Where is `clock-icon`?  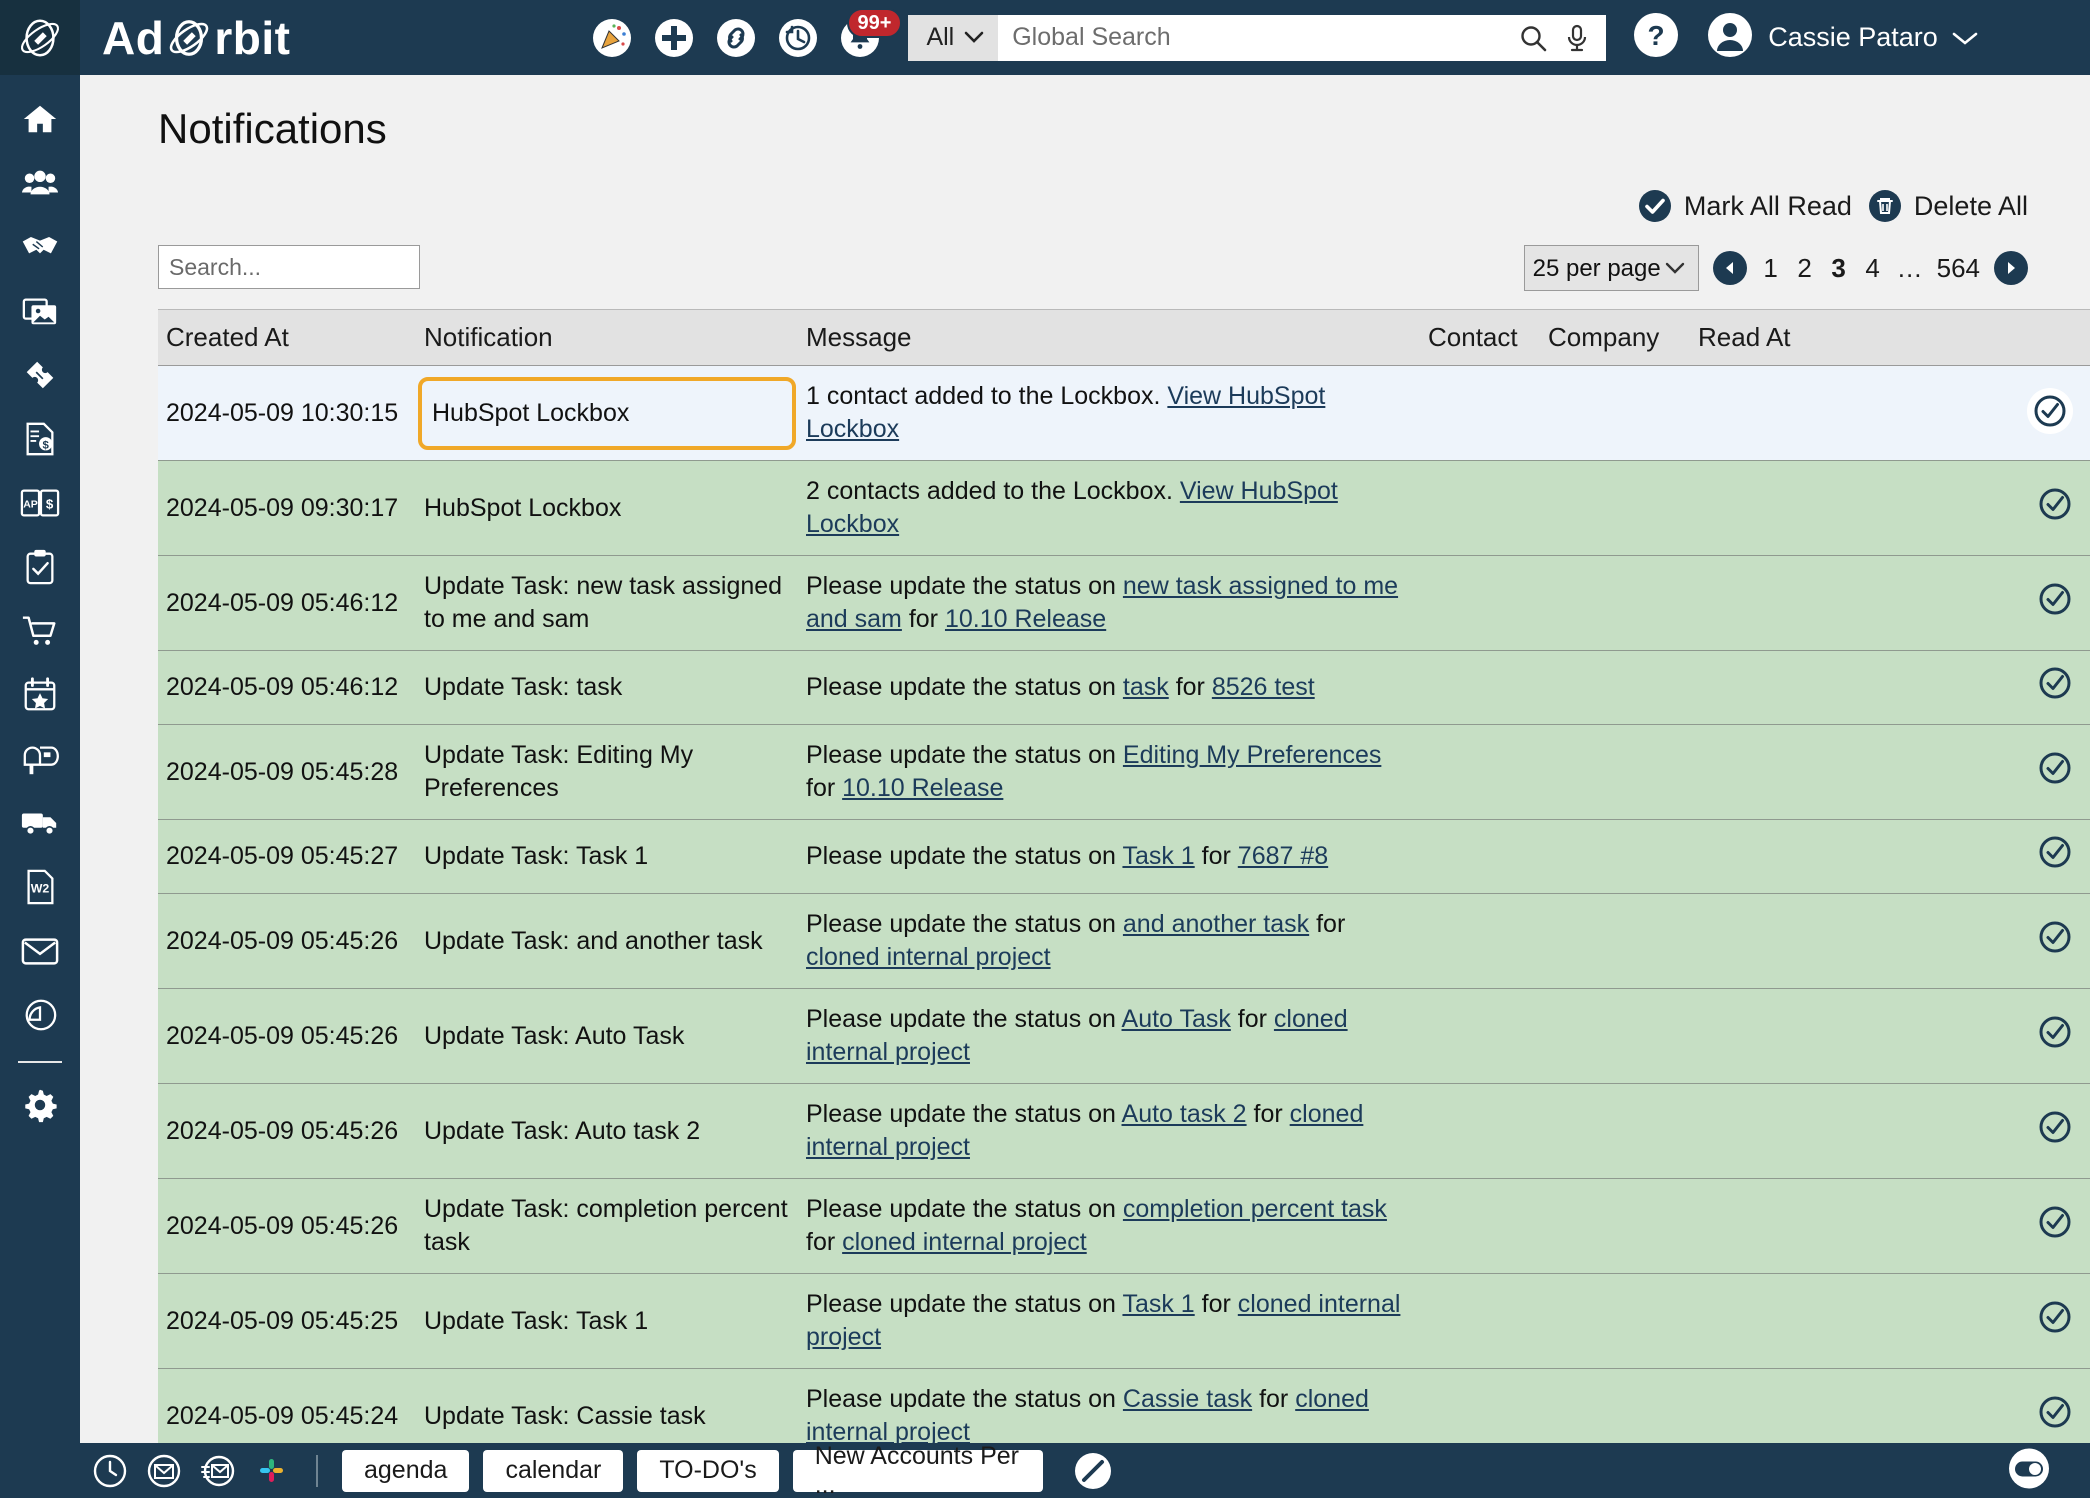 clock-icon is located at coordinates (110, 1471).